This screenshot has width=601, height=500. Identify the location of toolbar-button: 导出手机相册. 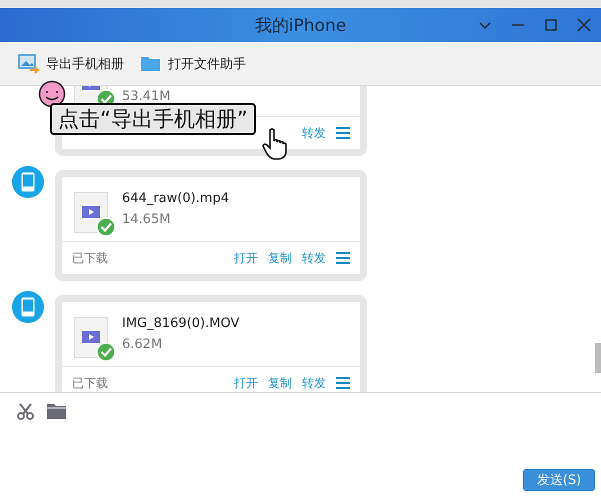
(71, 64).